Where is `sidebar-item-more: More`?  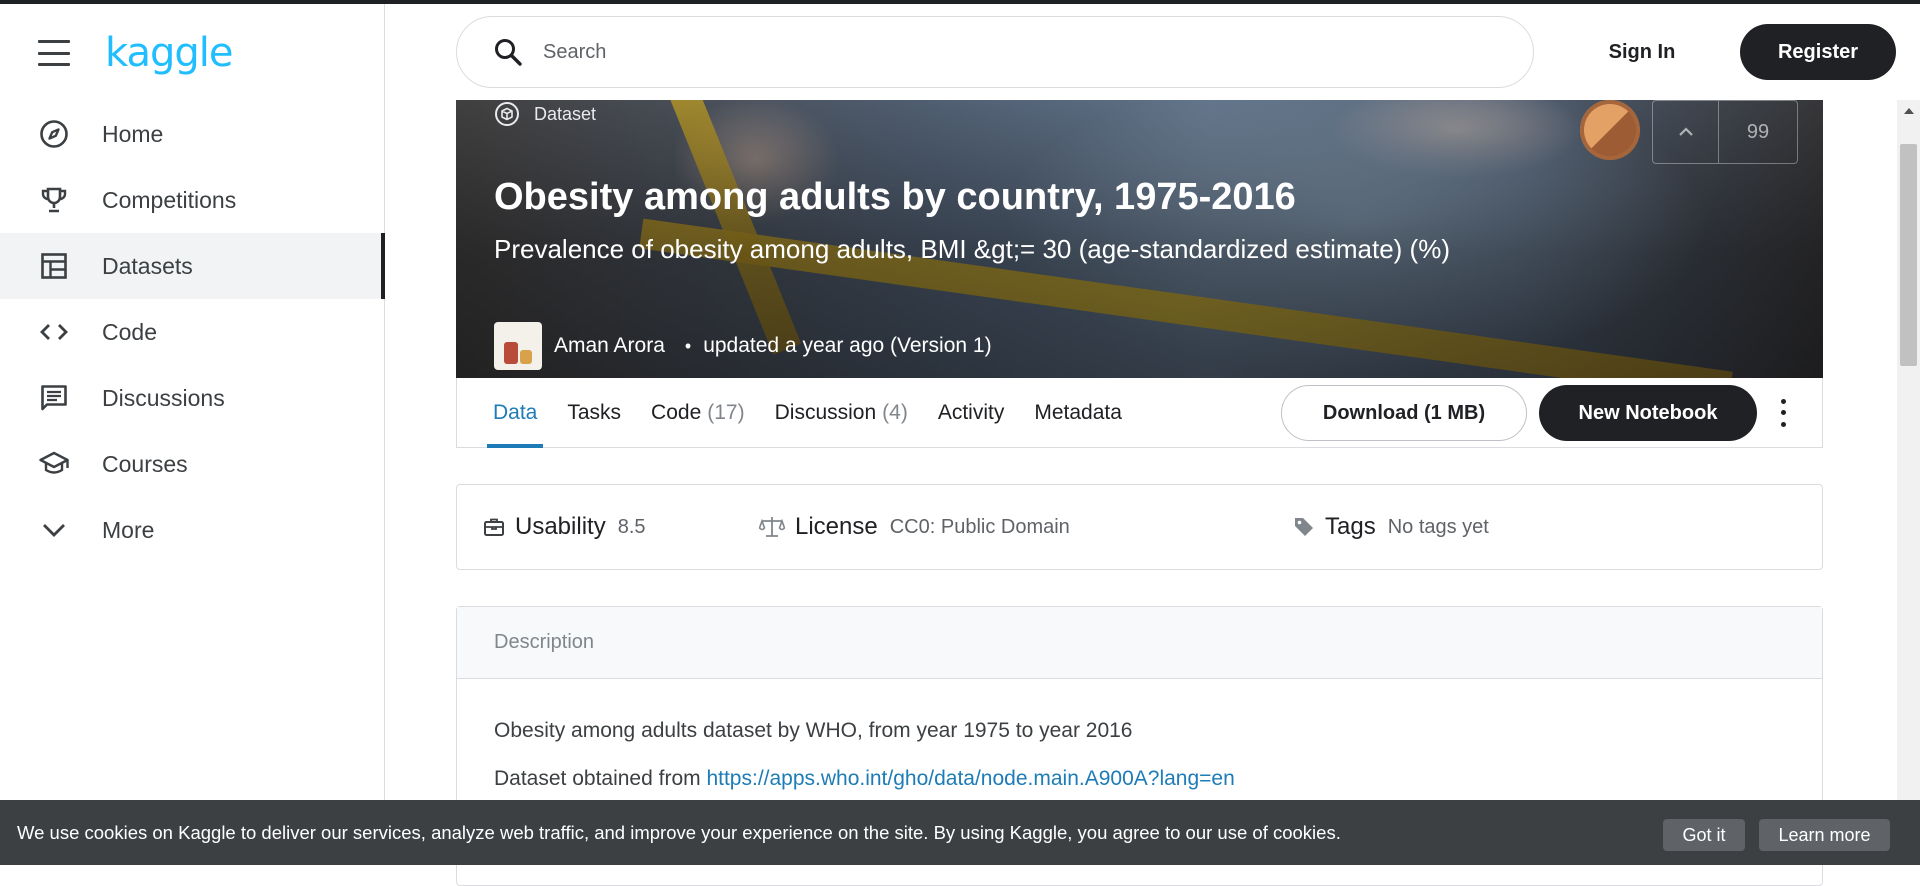
sidebar-item-more: More is located at coordinates (192, 530).